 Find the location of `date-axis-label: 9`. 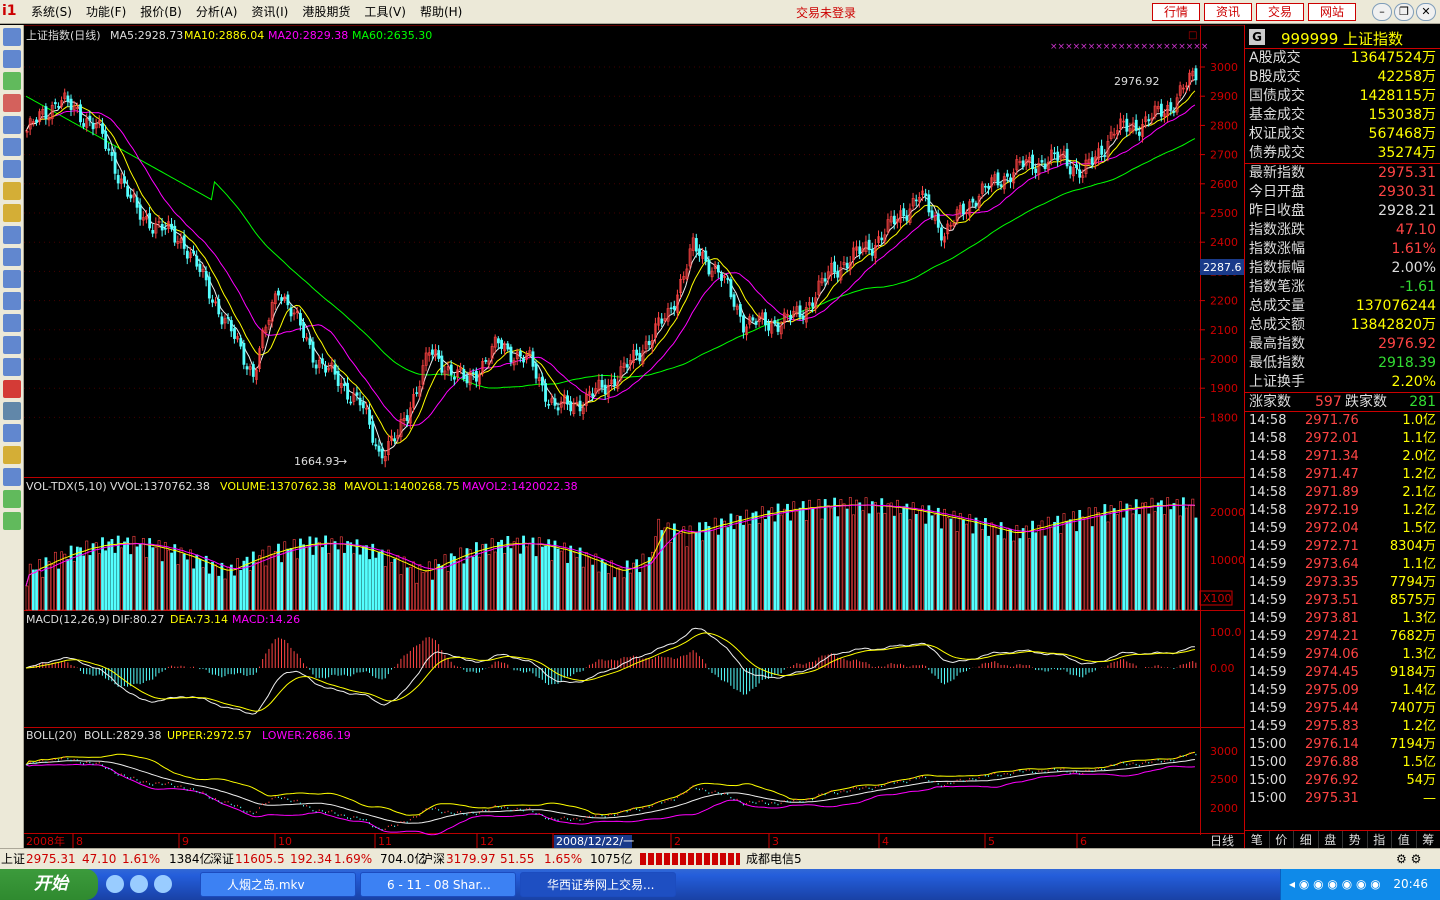

date-axis-label: 9 is located at coordinates (185, 841).